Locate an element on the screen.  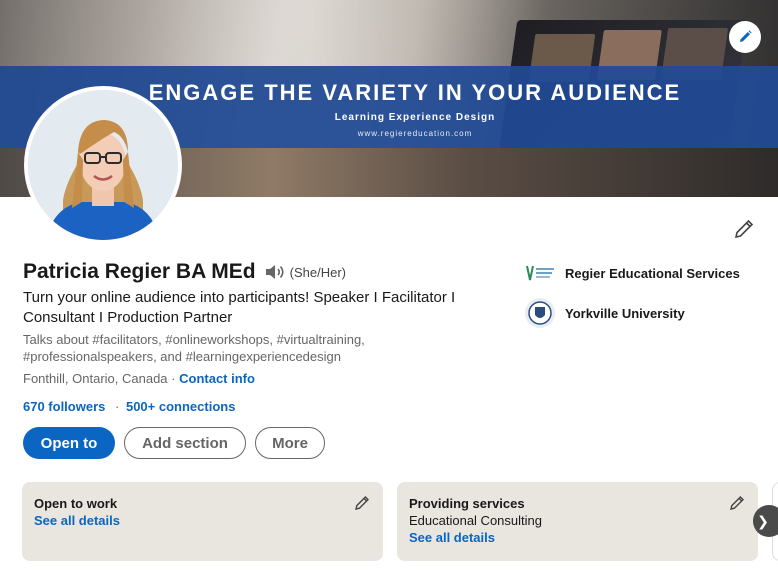
open-to-button: Open to is located at coordinates (69, 443).